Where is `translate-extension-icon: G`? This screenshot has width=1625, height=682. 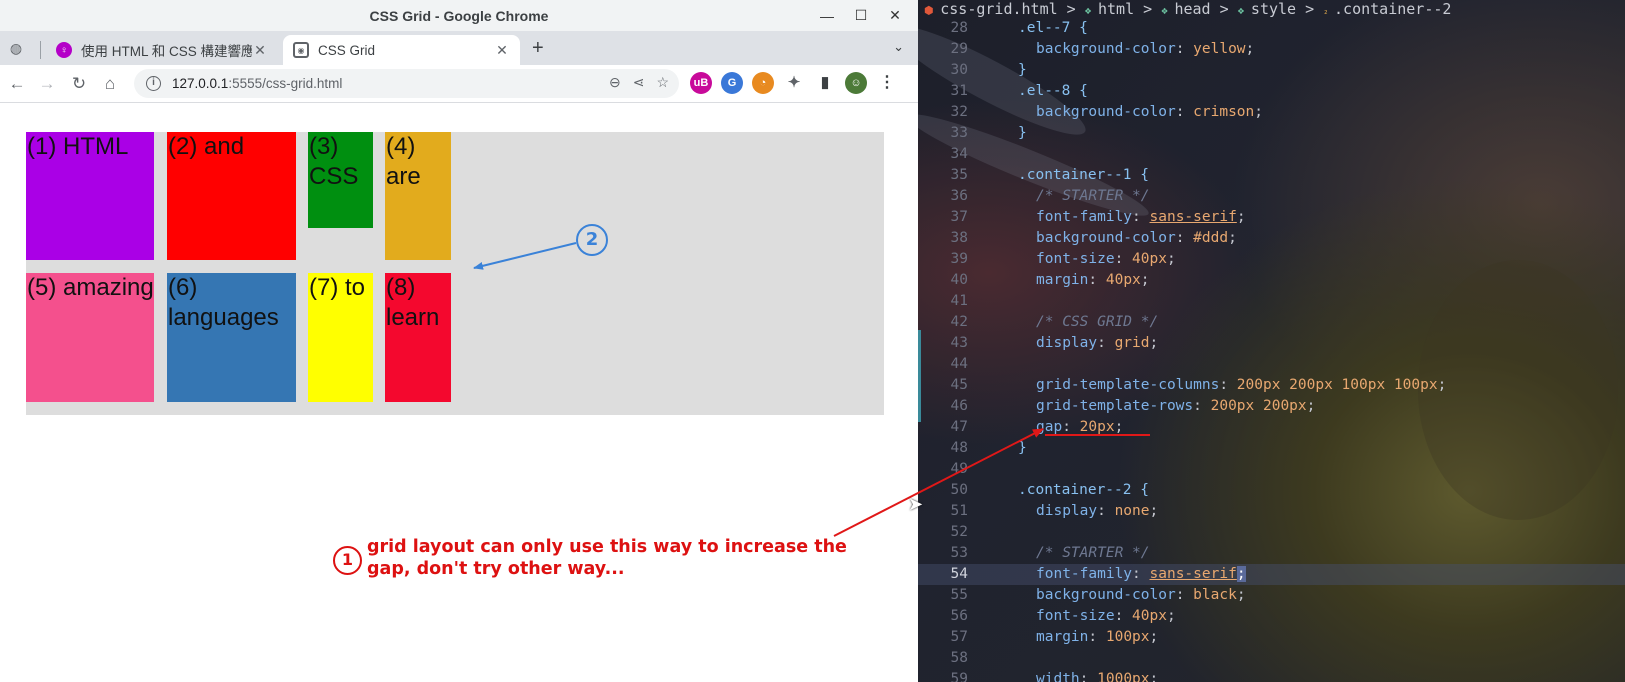 translate-extension-icon: G is located at coordinates (732, 83).